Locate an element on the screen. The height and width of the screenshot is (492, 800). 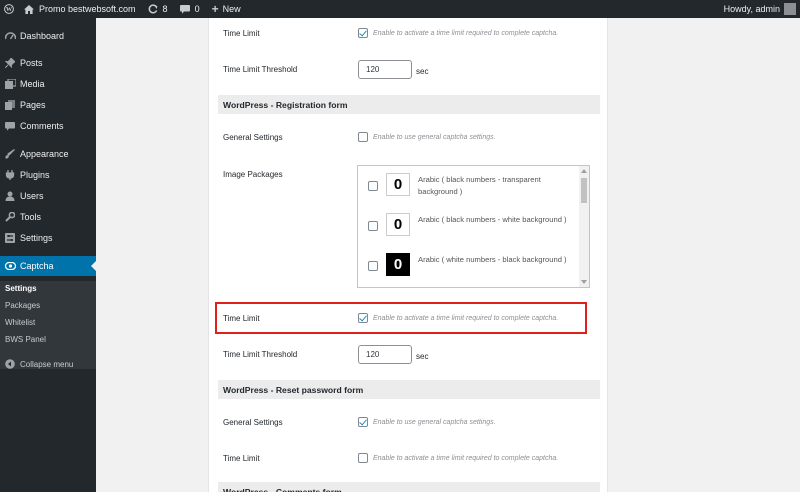
greeting-label: Howdy, admin is located at coordinates (751, 9).